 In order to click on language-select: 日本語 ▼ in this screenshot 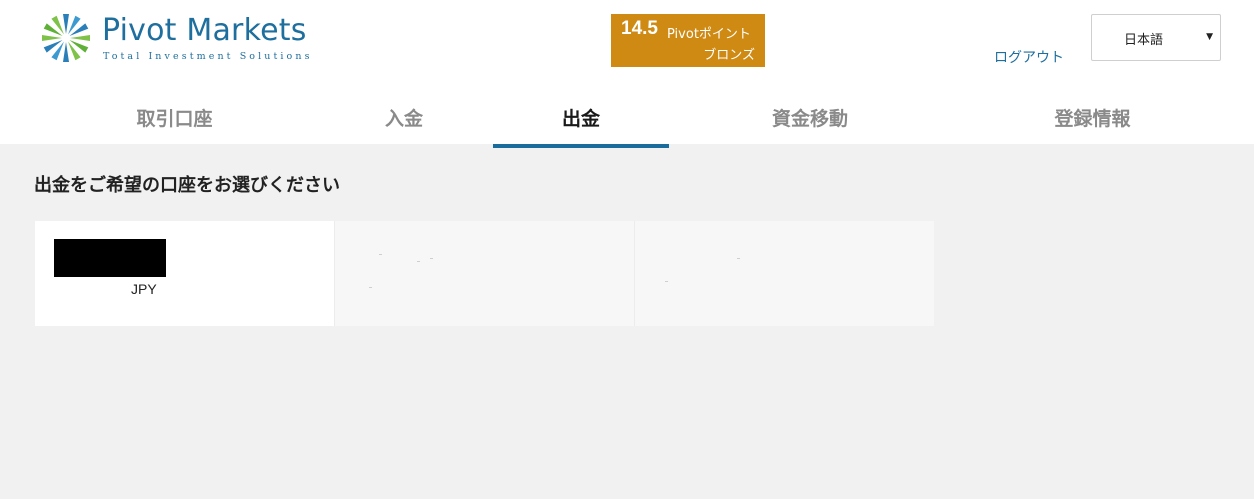, I will do `click(1156, 37)`.